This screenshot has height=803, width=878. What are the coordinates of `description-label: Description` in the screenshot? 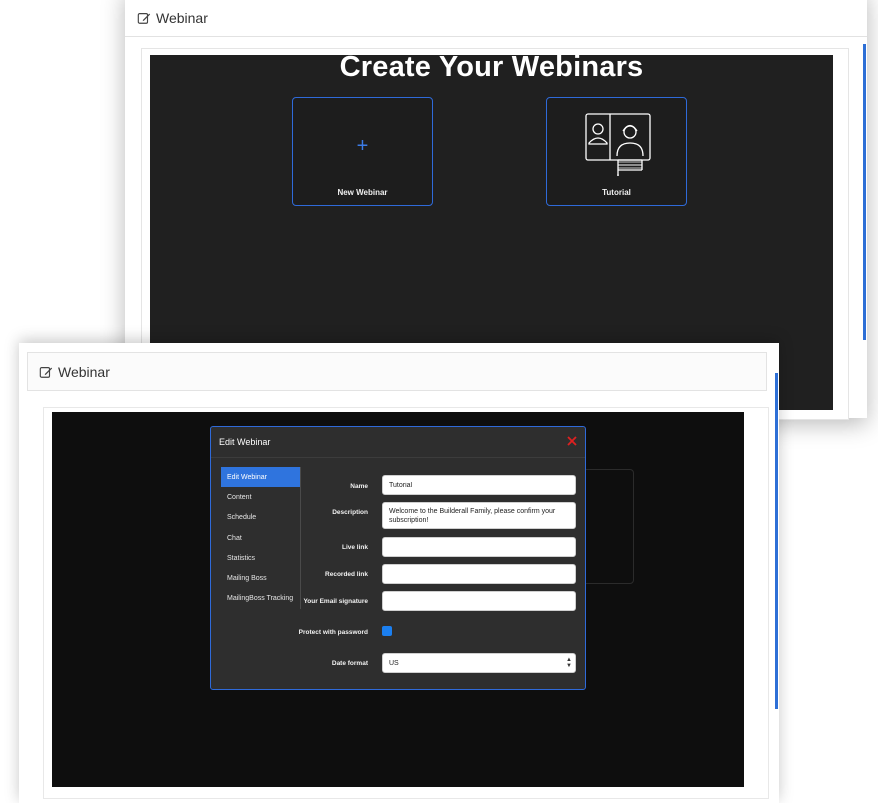 It's located at (350, 512).